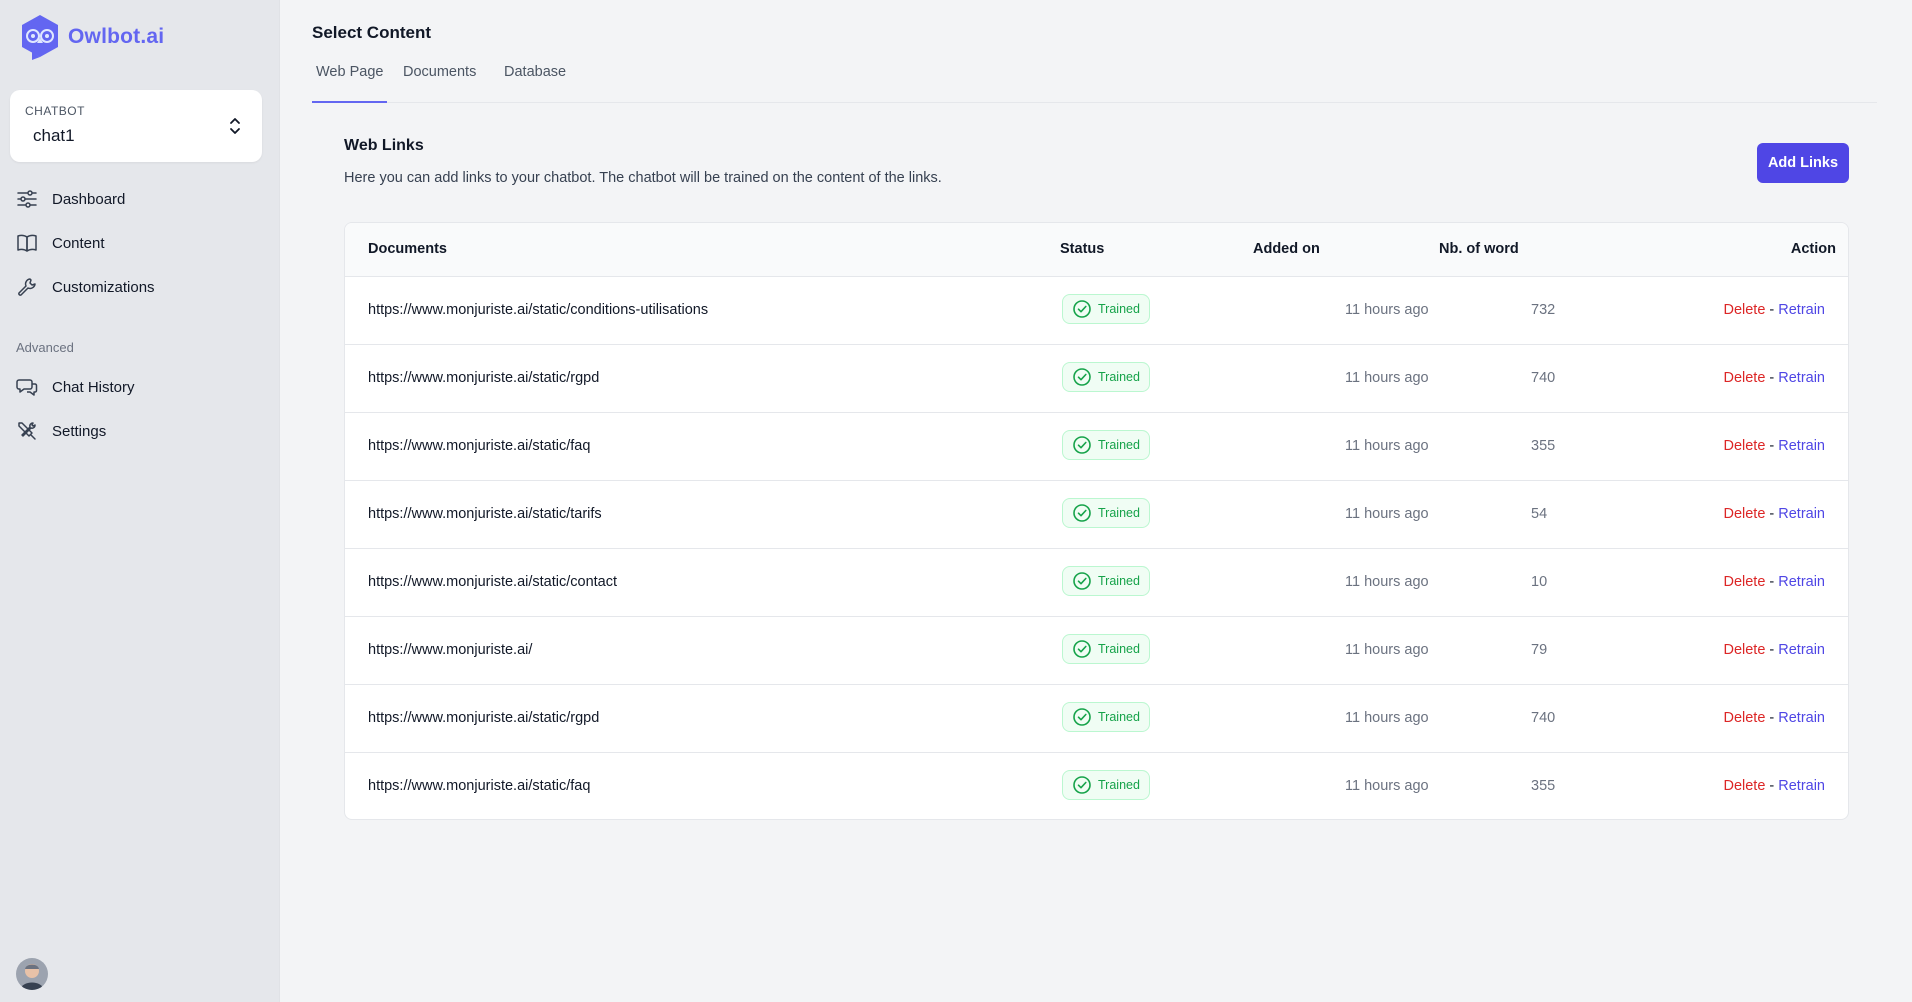 The height and width of the screenshot is (1002, 1912). I want to click on user-avatar-icon, so click(32, 974).